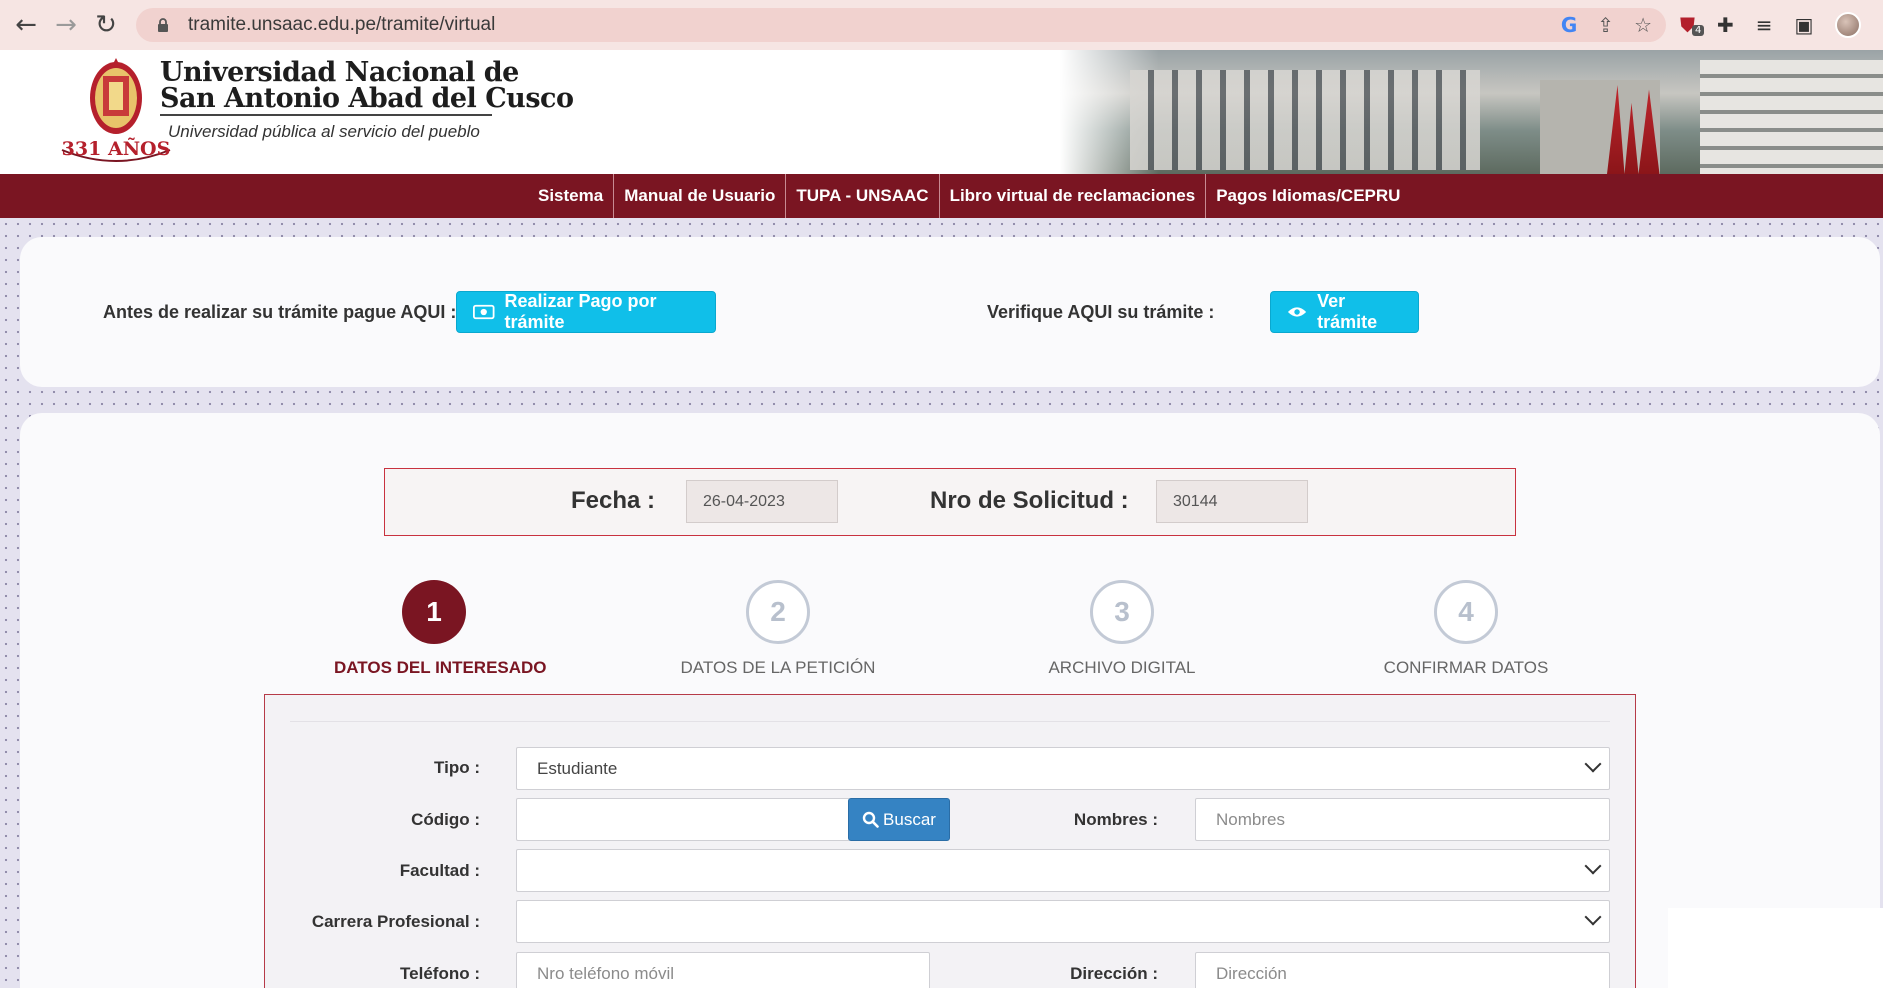 This screenshot has width=1883, height=988. Describe the element at coordinates (1569, 25) in the screenshot. I see `google-icon: G` at that location.